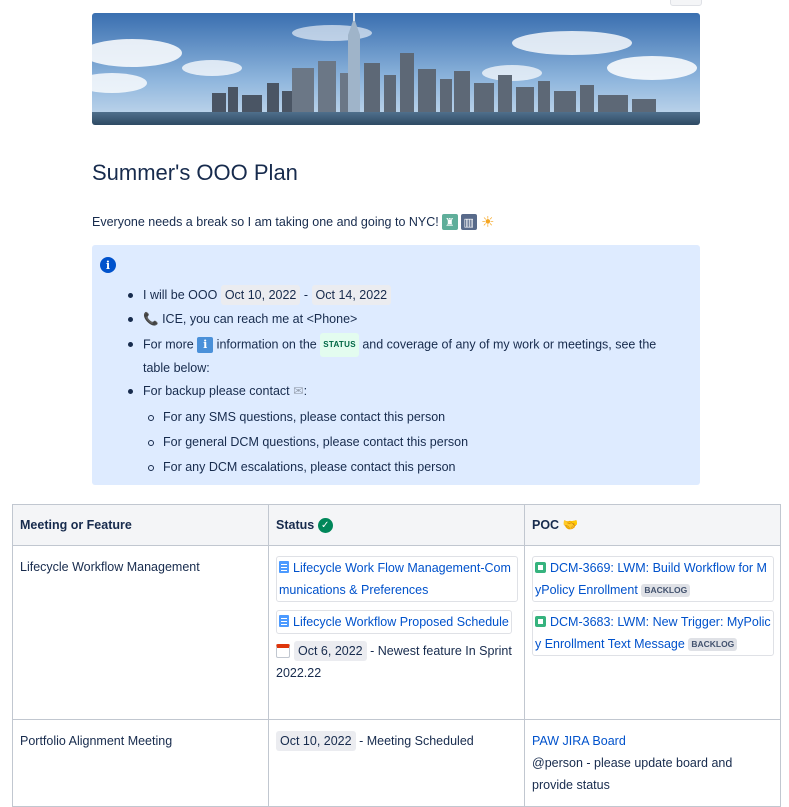 The image size is (789, 807). What do you see at coordinates (571, 785) in the screenshot?
I see `poc-note-b: provide status` at bounding box center [571, 785].